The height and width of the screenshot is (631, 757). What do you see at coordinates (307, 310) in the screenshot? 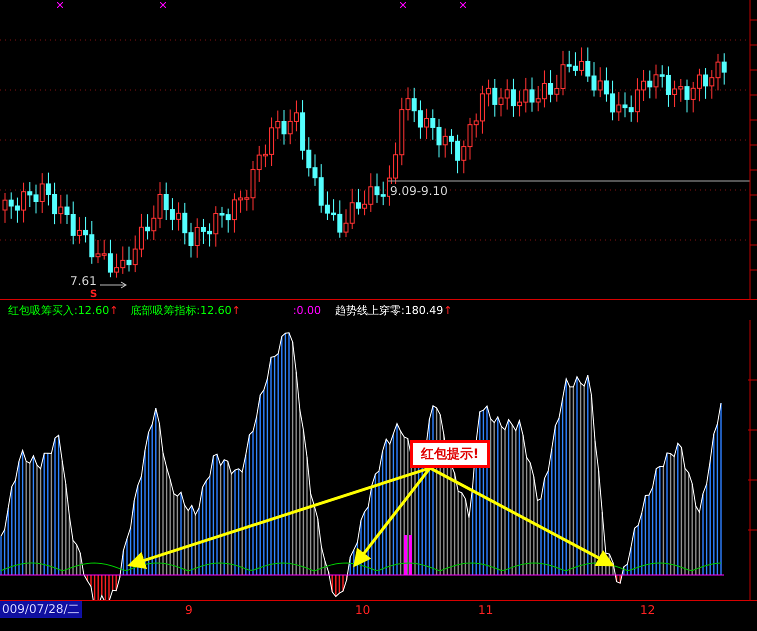
I see `indicator-value-label: :0.00` at bounding box center [307, 310].